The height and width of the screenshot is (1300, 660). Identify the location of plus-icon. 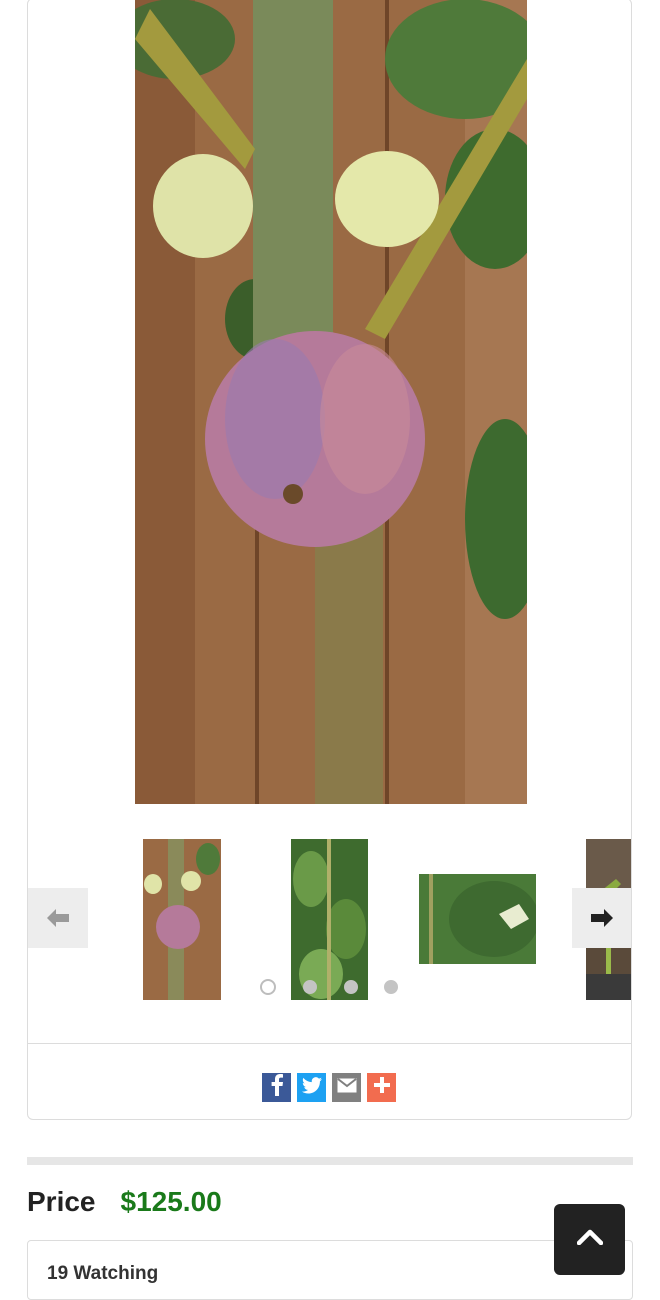
(381, 1087).